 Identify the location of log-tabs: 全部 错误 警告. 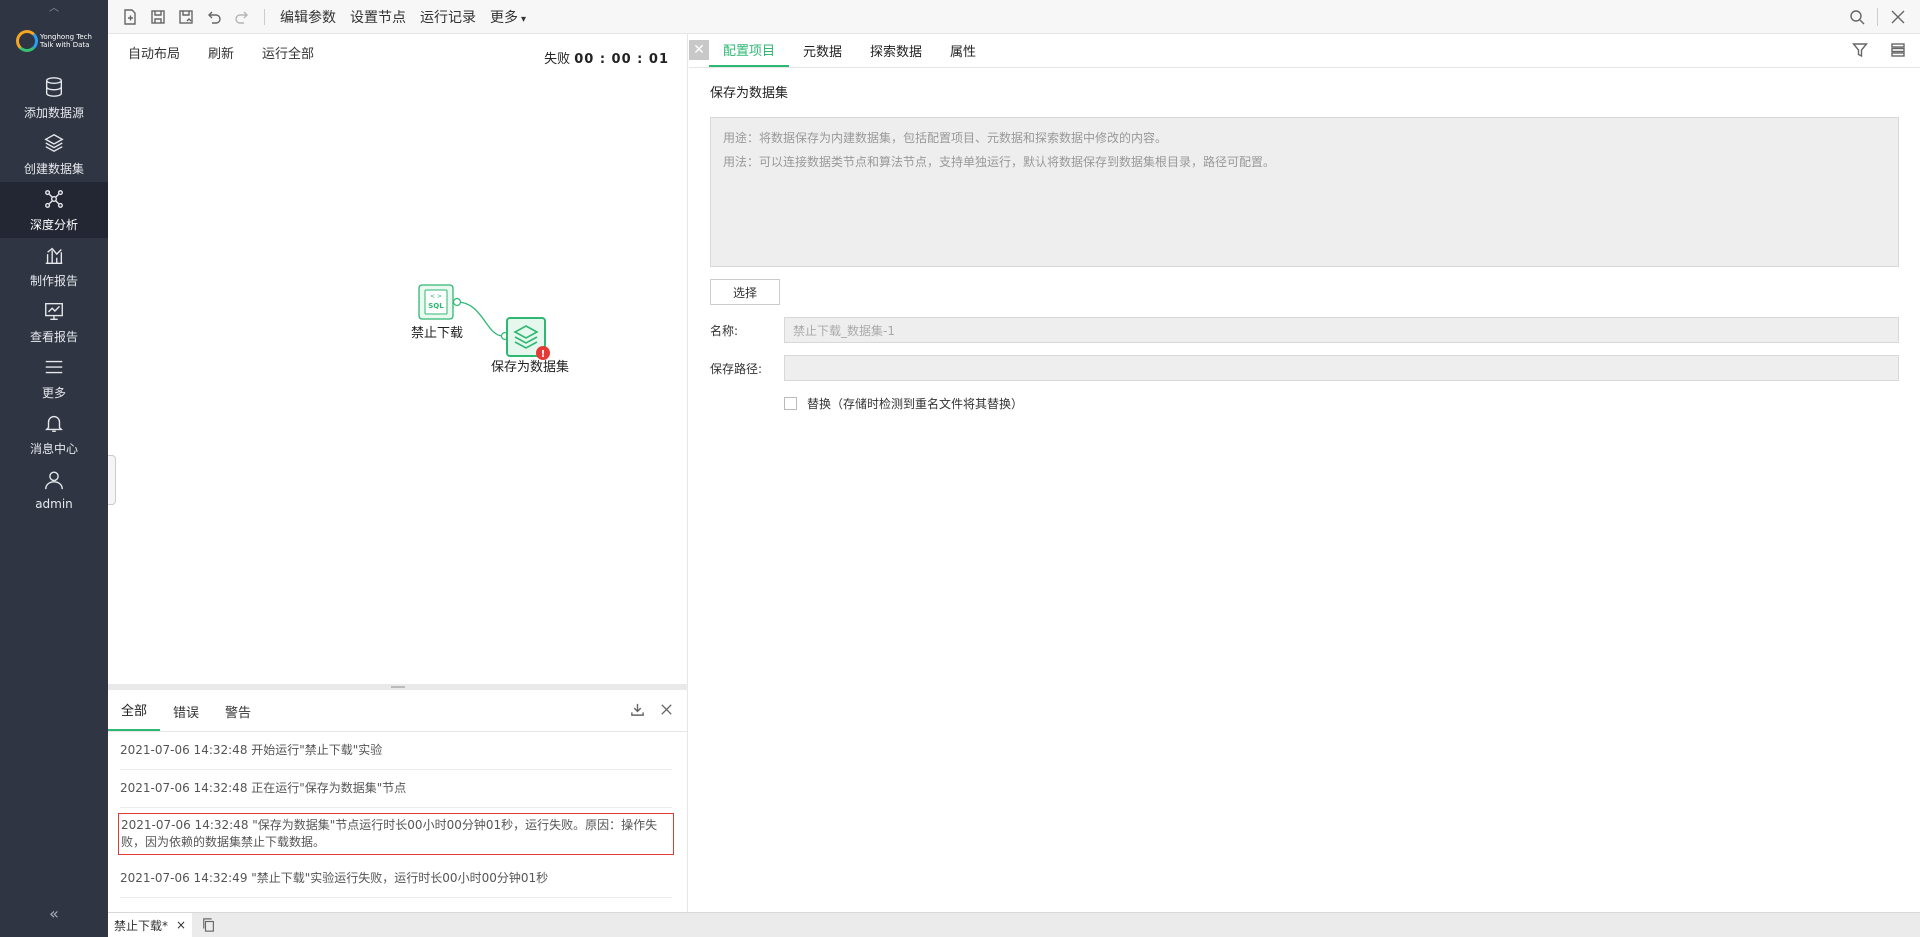
(398, 711).